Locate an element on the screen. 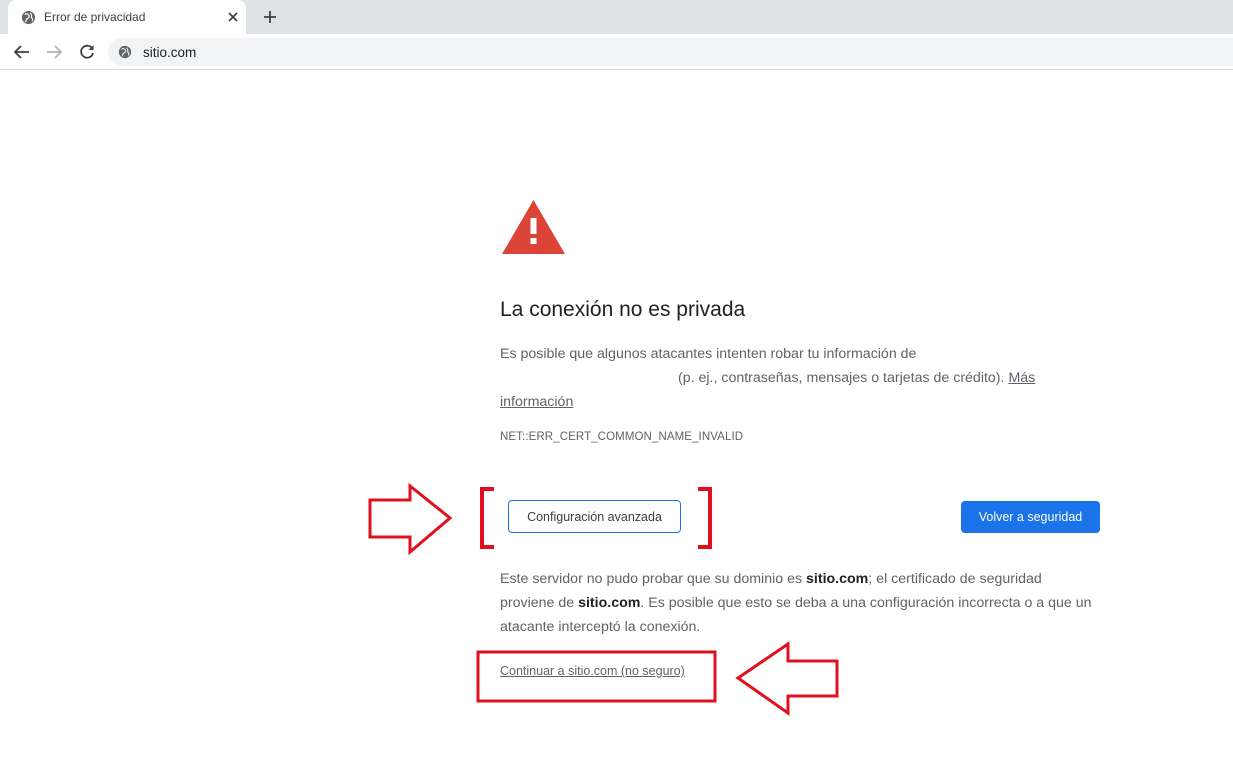 The height and width of the screenshot is (767, 1233). details-domain-2: sitio.com is located at coordinates (609, 603).